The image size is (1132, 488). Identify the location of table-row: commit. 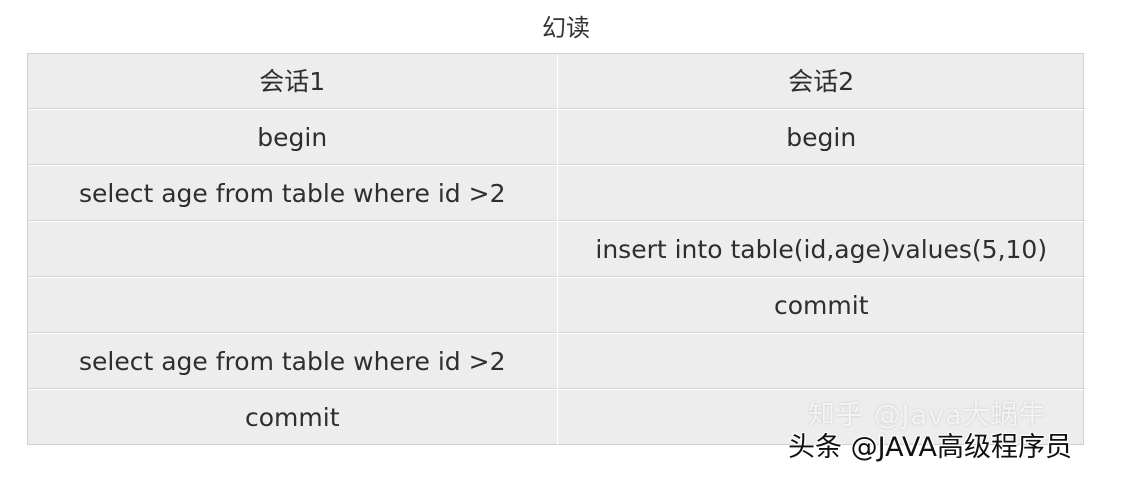
(556, 305).